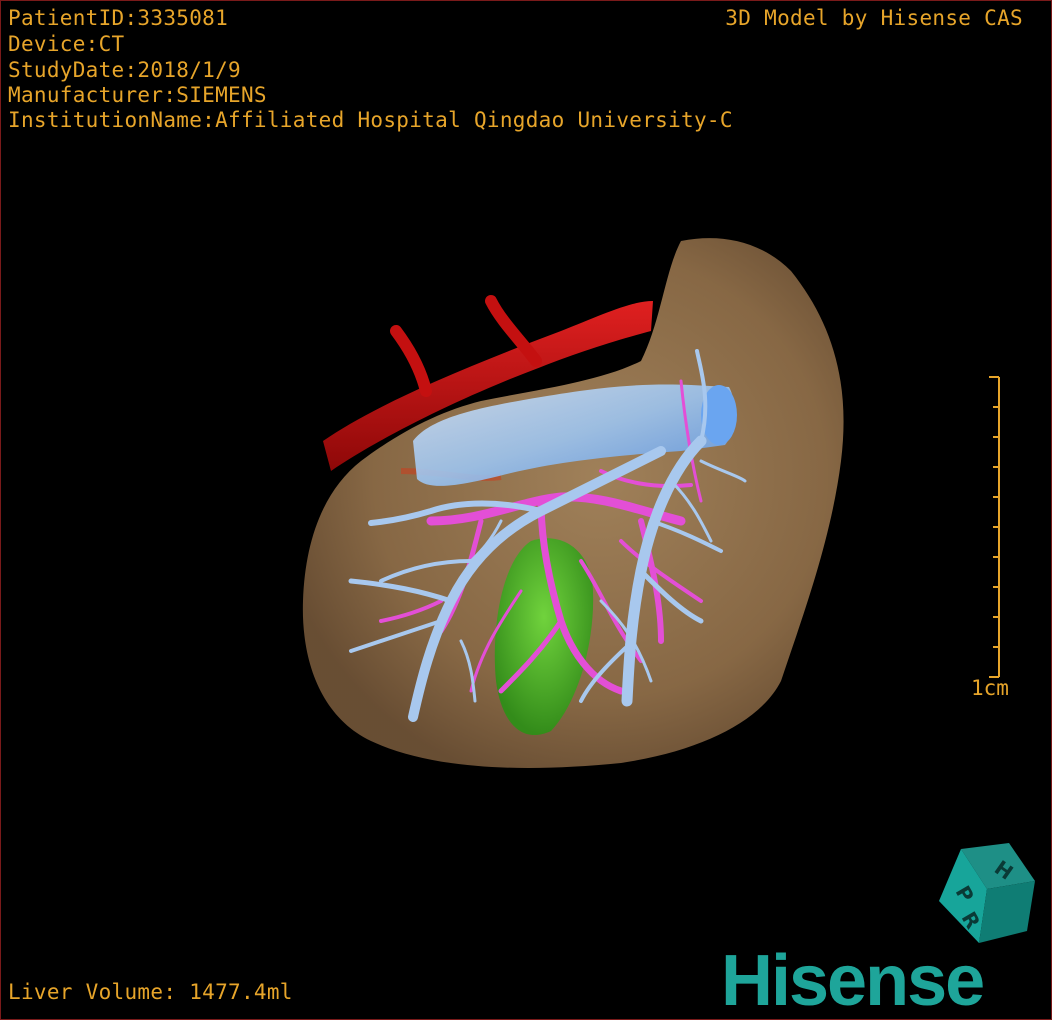  What do you see at coordinates (124, 70) in the screenshot?
I see `study-date-label: StudyDate:2018/1/9` at bounding box center [124, 70].